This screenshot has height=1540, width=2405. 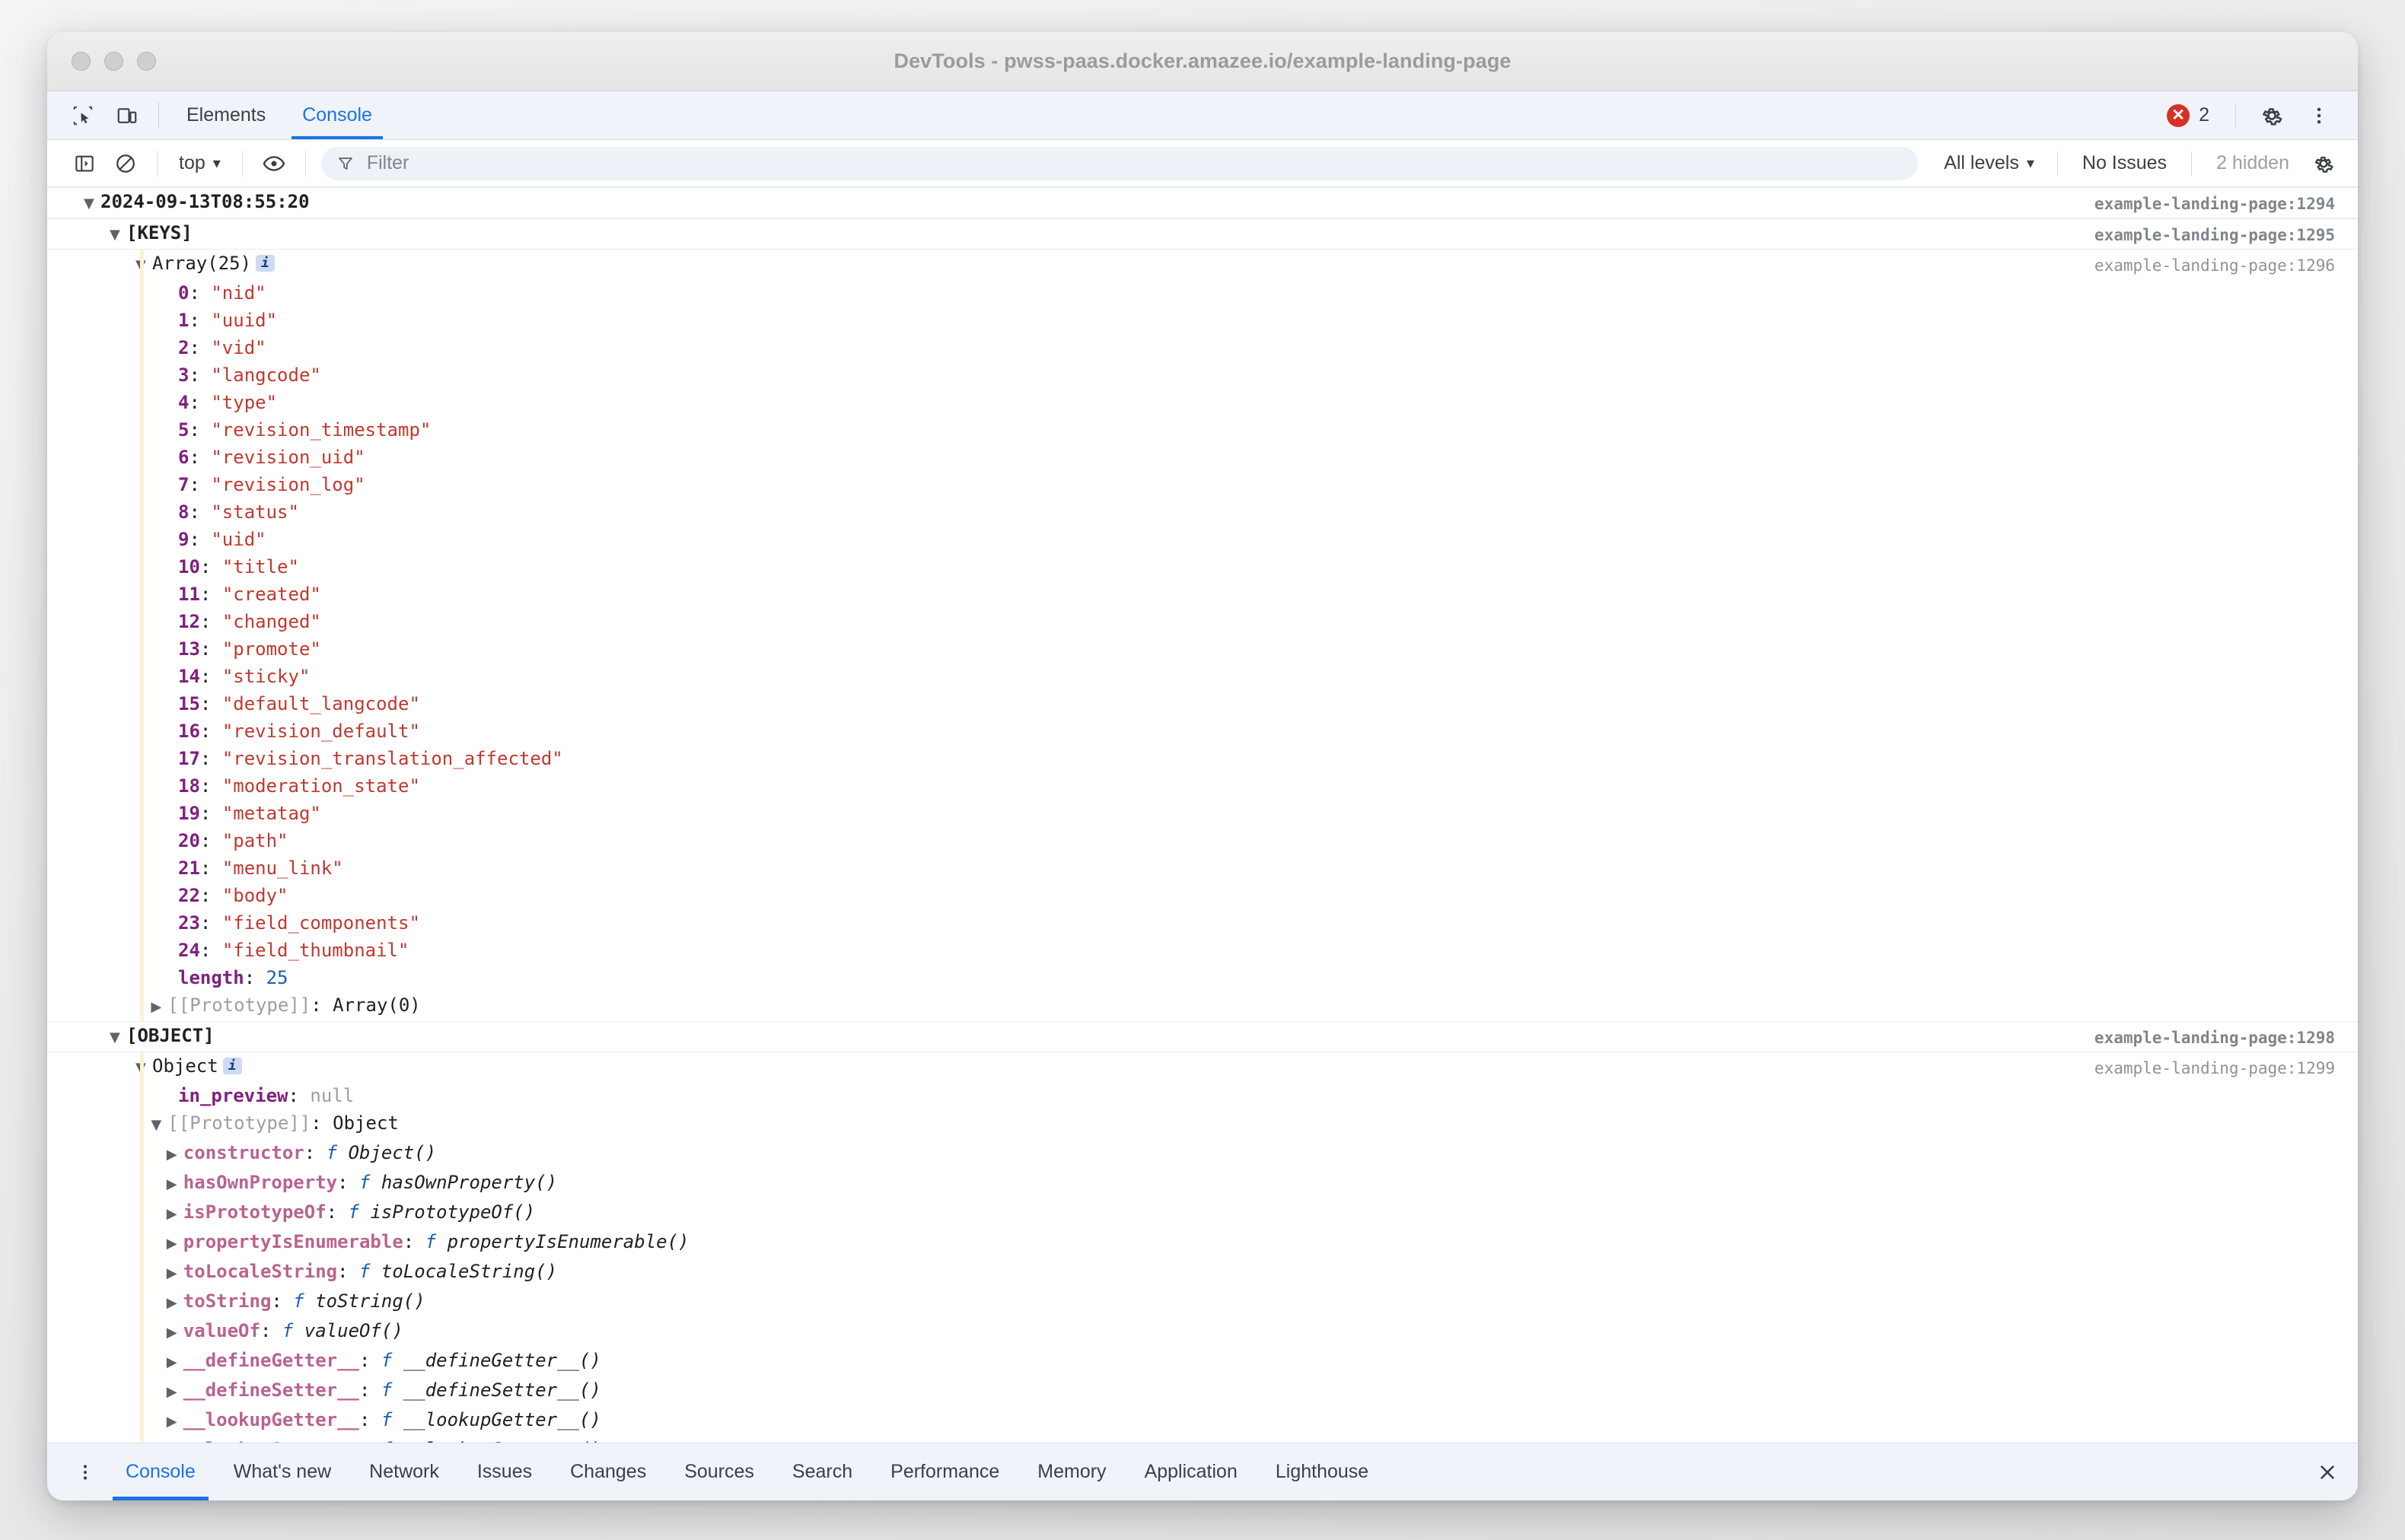 What do you see at coordinates (2226, 264) in the screenshot?
I see `source-location-link: example-landing-page:1296` at bounding box center [2226, 264].